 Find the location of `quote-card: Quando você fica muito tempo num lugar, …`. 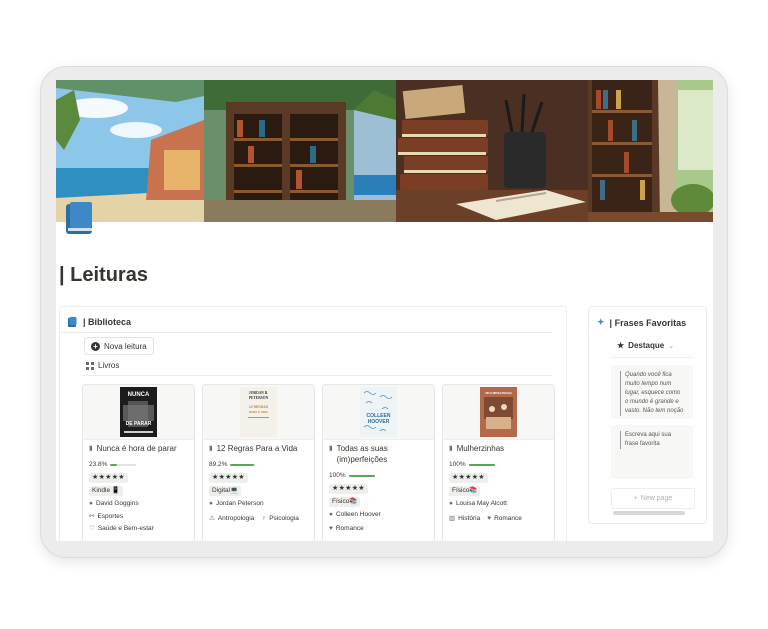

quote-card: Quando você fica muito tempo num lugar, … is located at coordinates (652, 392).